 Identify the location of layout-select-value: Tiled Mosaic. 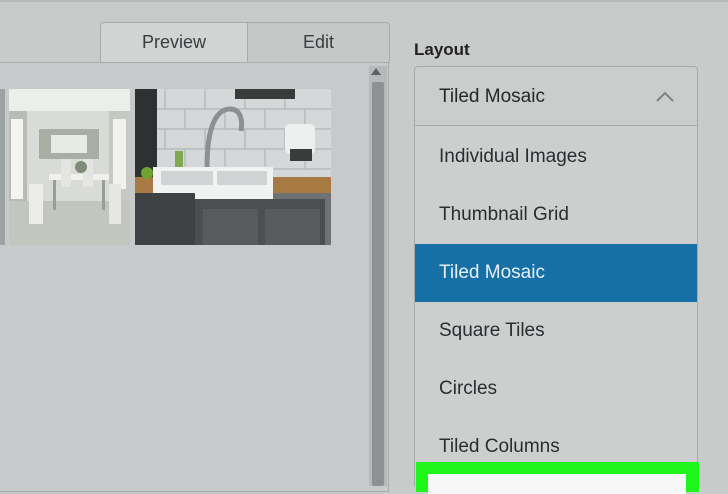
(492, 96).